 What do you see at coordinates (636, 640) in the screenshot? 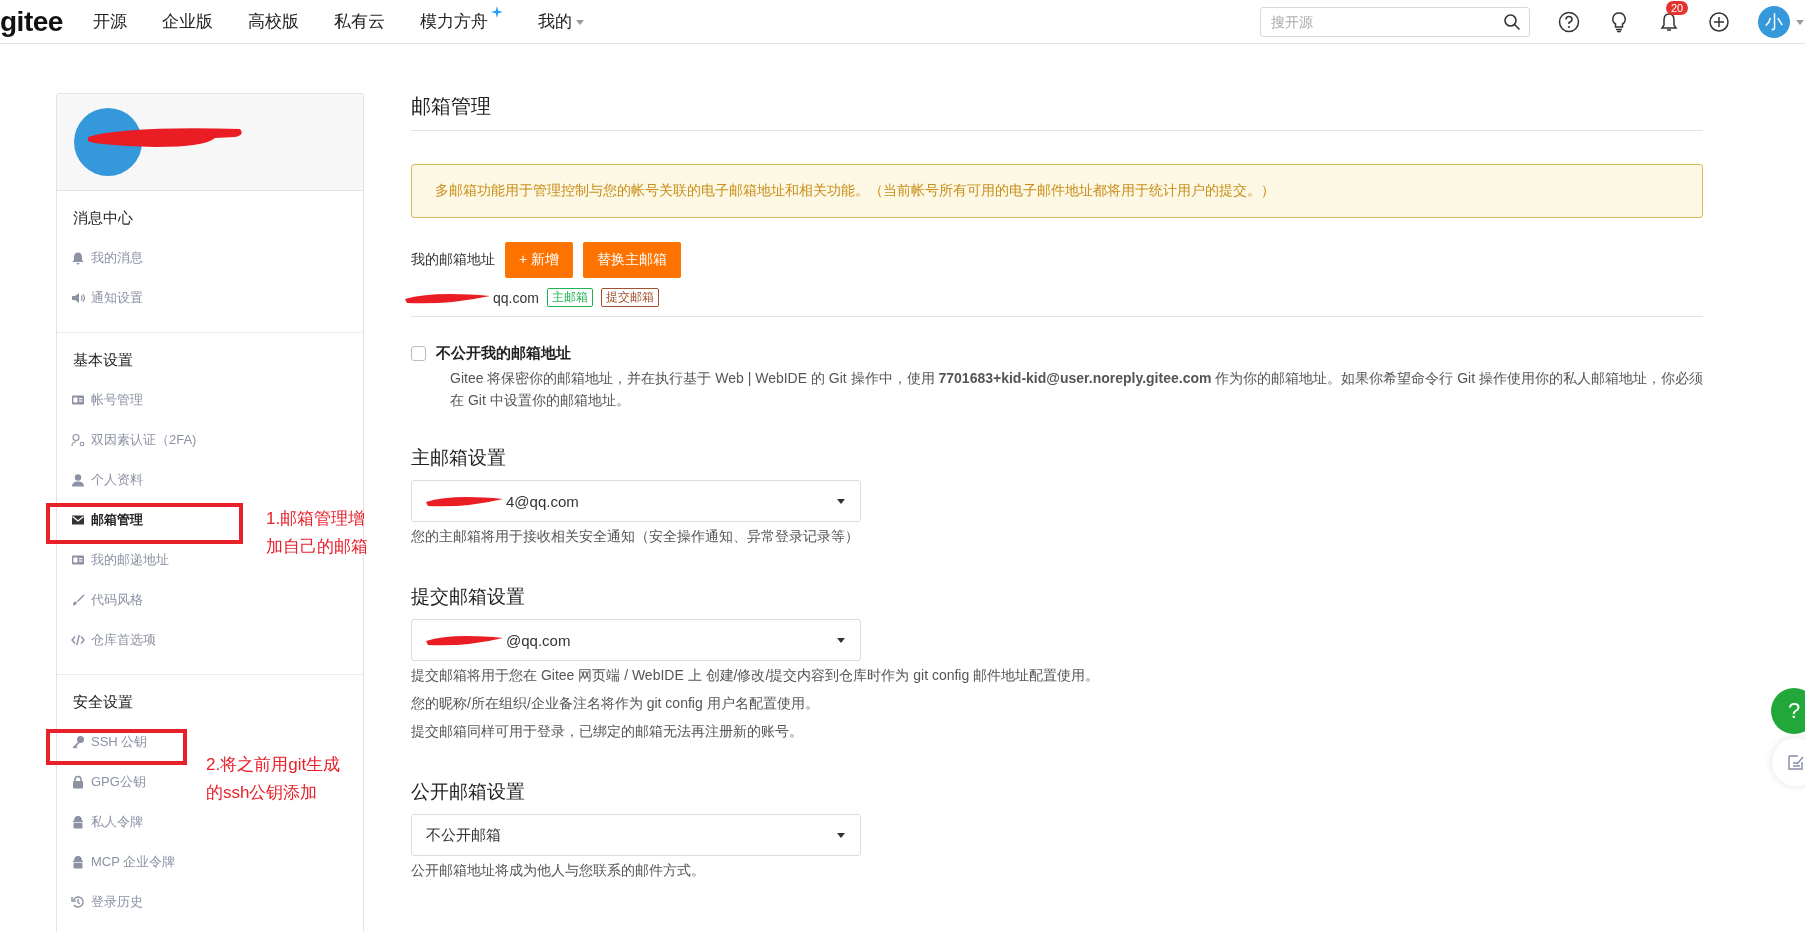
I see `select-field: @qq.com` at bounding box center [636, 640].